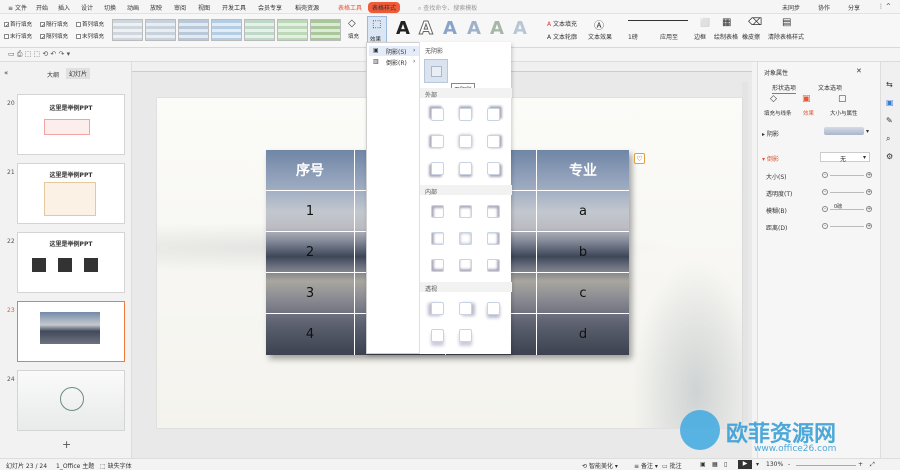 Image resolution: width=900 pixels, height=470 pixels. Describe the element at coordinates (71, 124) in the screenshot. I see `slide-thumb-20: 这里是举例PPT` at that location.